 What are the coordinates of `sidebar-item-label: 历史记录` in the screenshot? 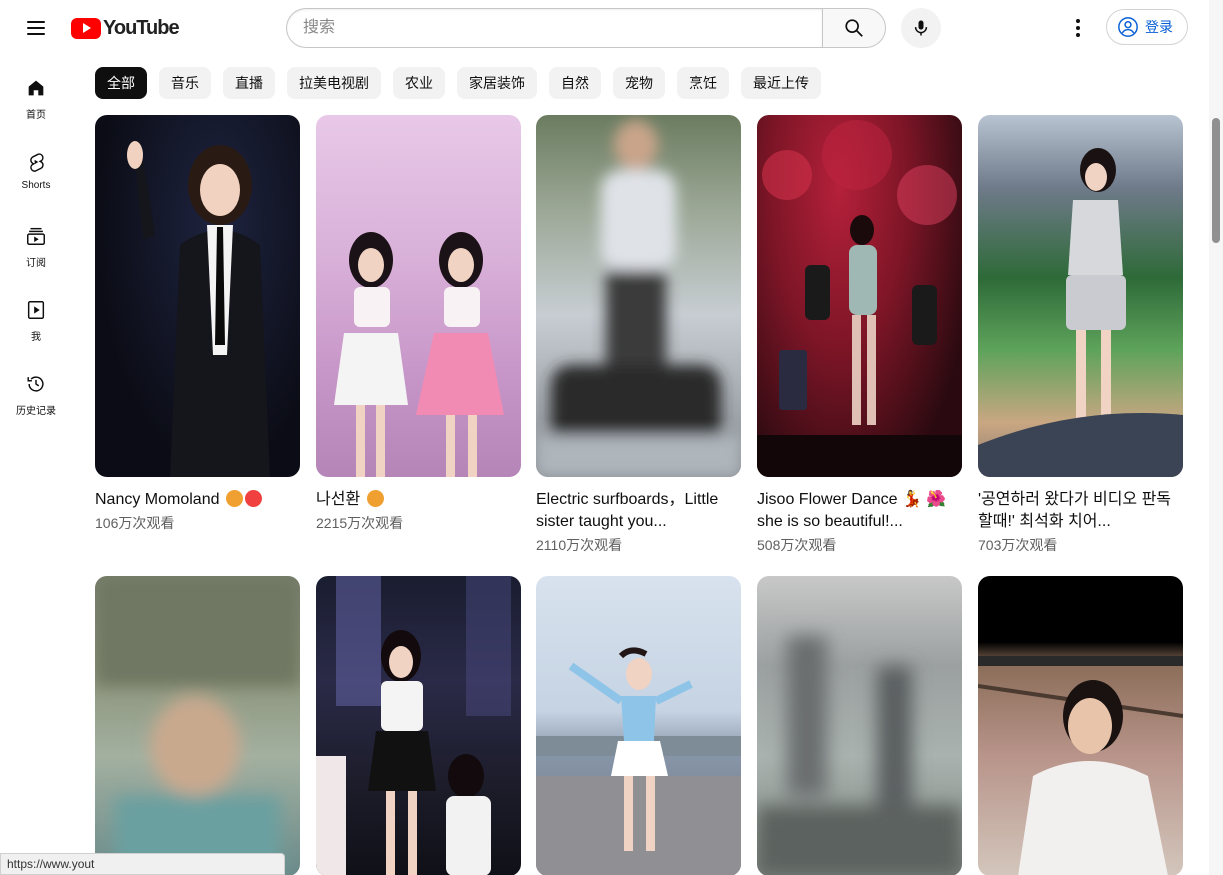 It's located at (36, 411).